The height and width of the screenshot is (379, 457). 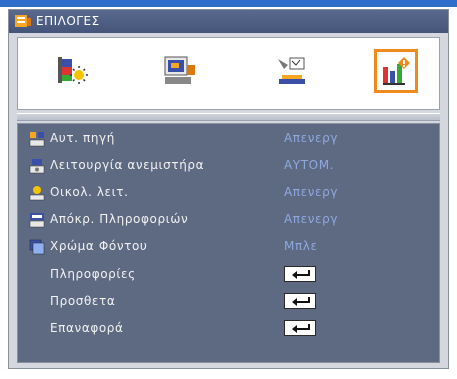 What do you see at coordinates (228, 247) in the screenshot?
I see `menu-item-background-color: Χρώμα Φόντου Μπλε` at bounding box center [228, 247].